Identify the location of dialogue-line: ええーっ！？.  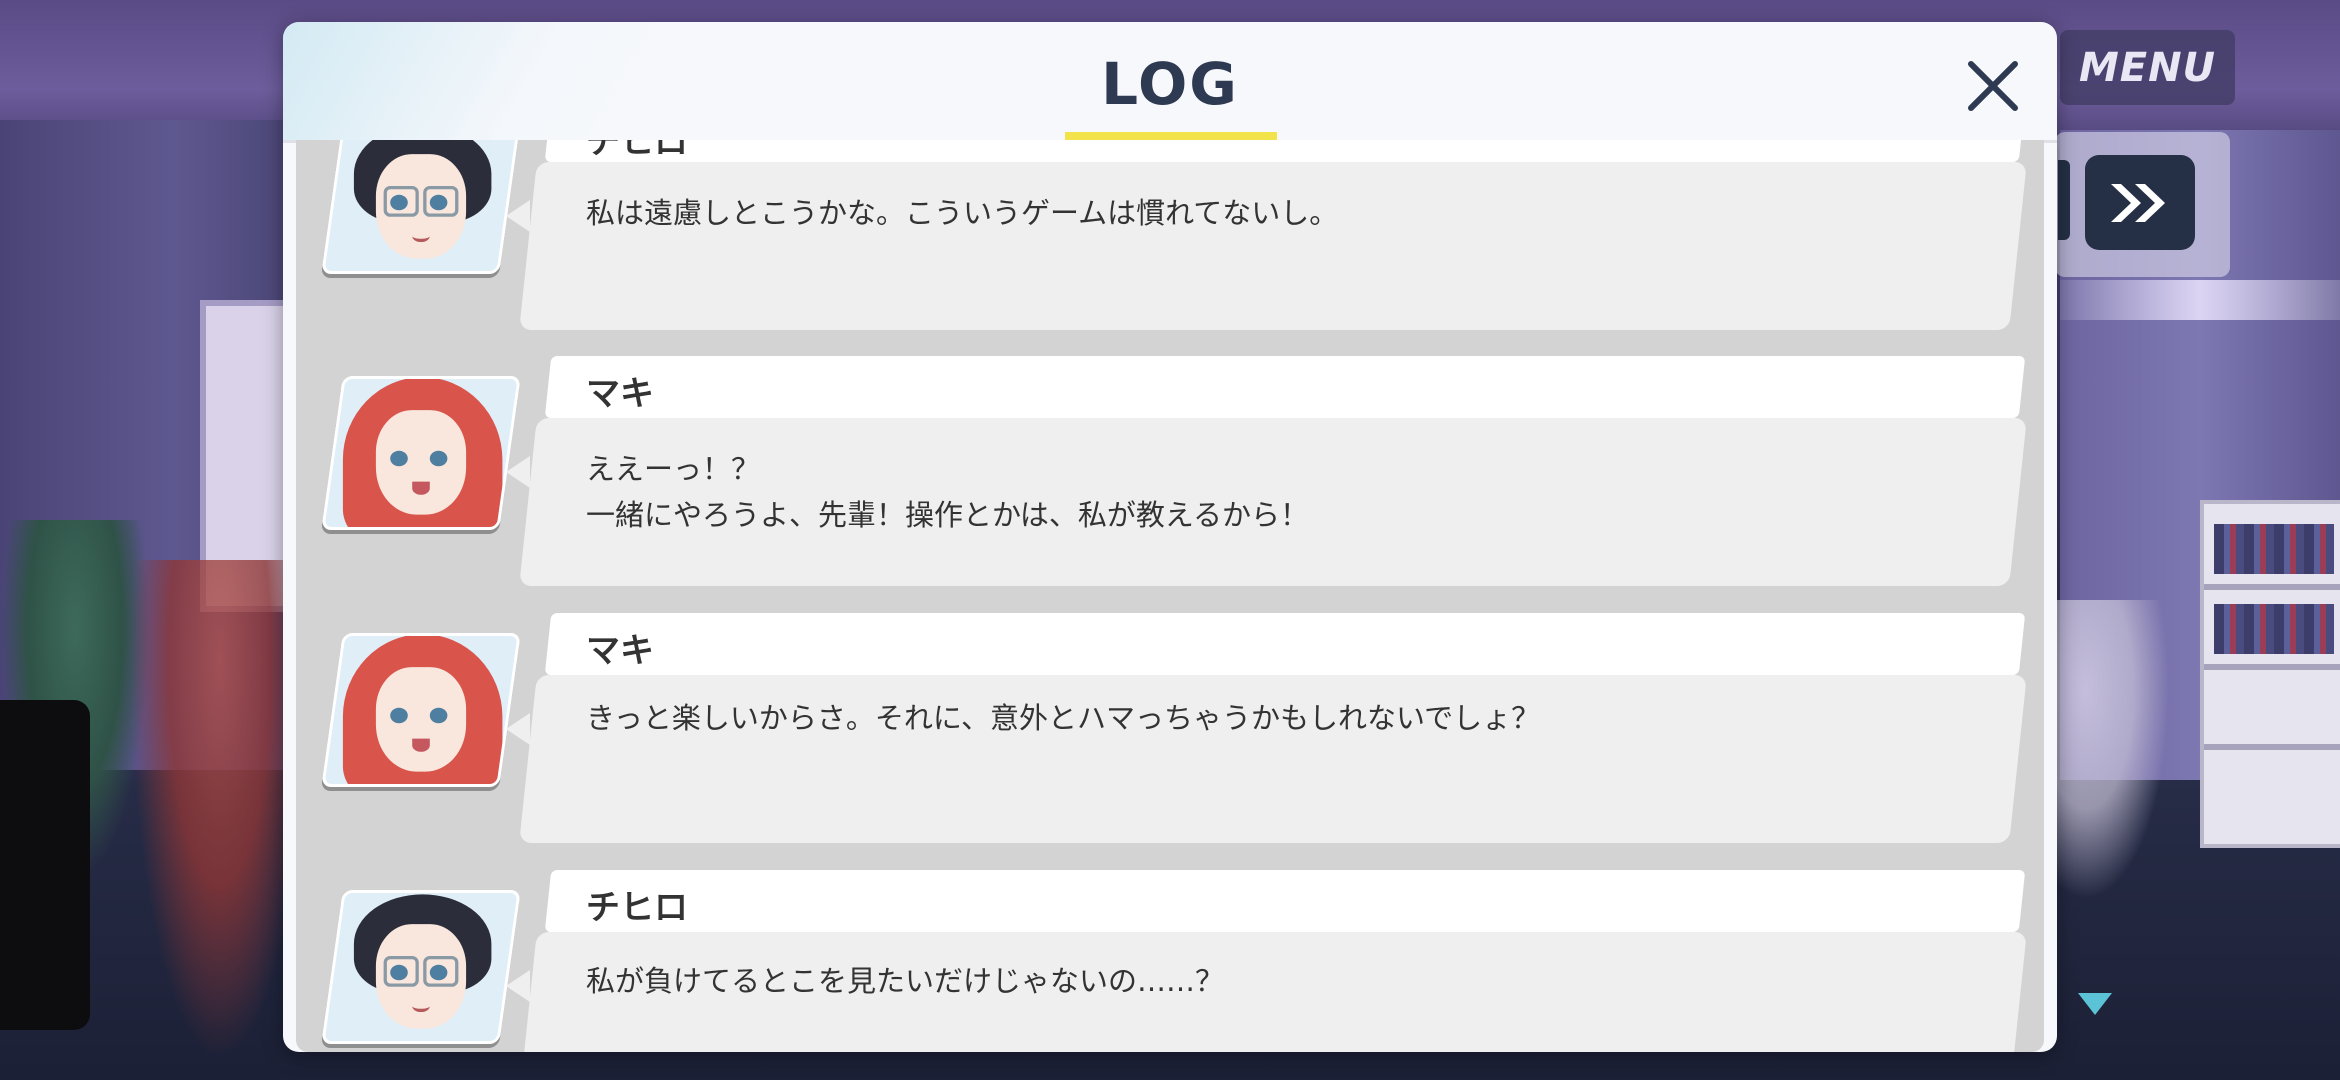
(673, 469).